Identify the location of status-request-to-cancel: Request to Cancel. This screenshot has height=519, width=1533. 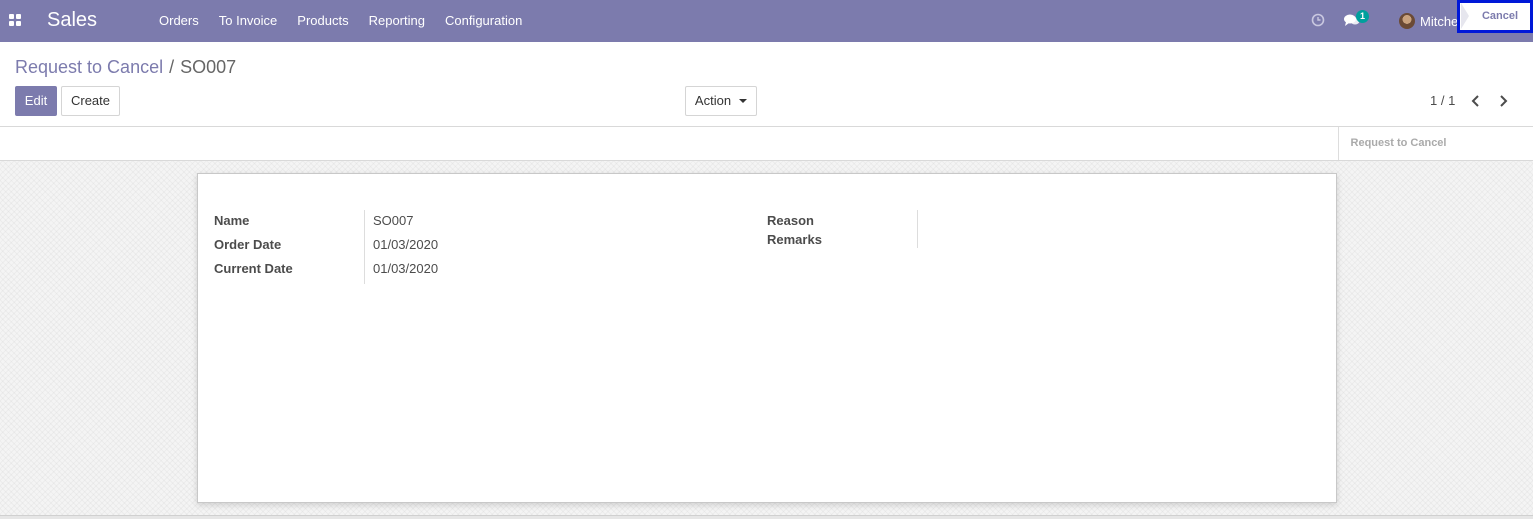
(1398, 143).